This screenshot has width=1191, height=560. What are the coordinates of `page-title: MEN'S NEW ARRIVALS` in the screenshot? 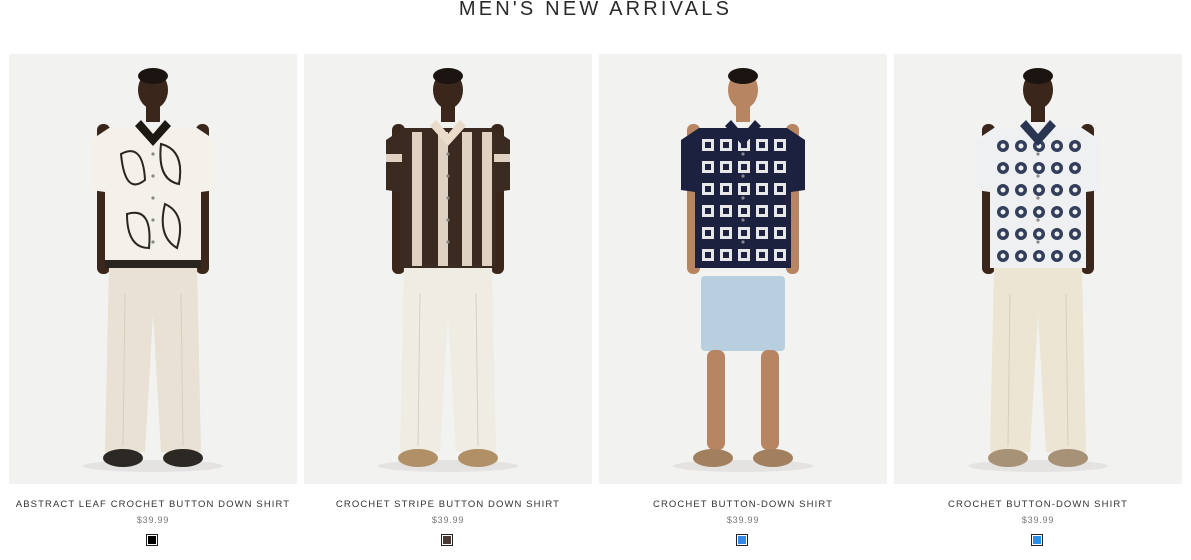 It's located at (595, 10).